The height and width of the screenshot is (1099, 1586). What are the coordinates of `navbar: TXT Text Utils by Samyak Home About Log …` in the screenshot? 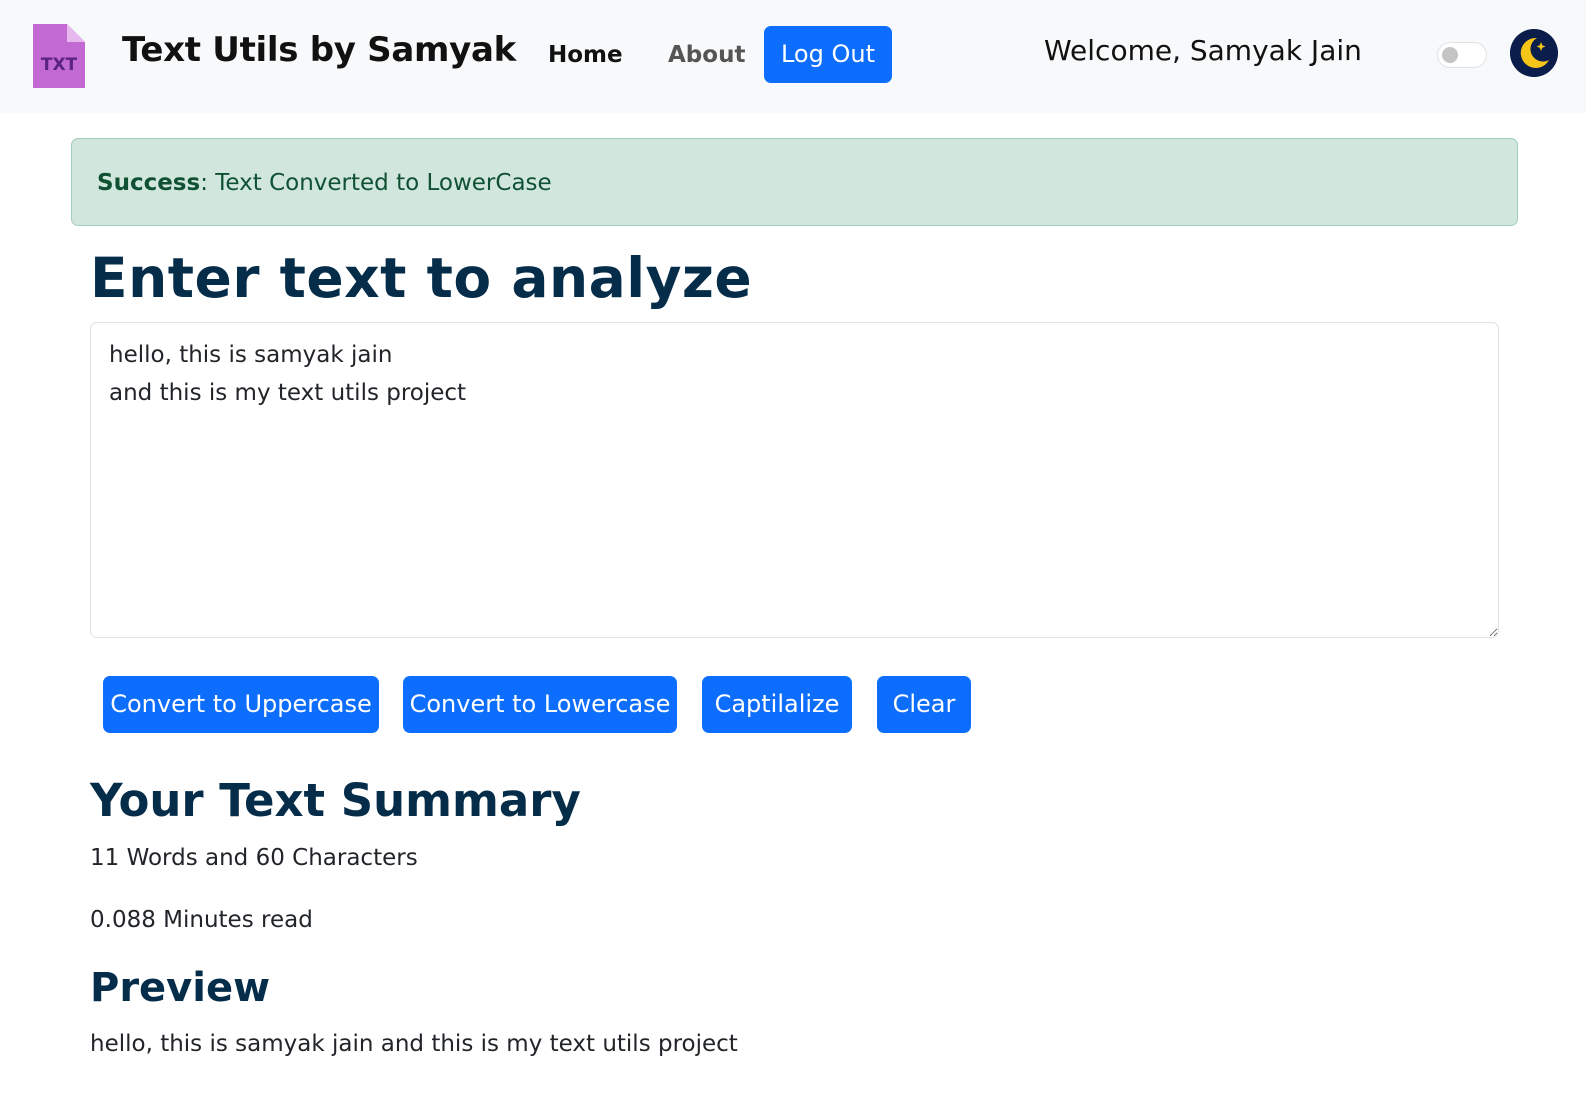 It's located at (793, 56).